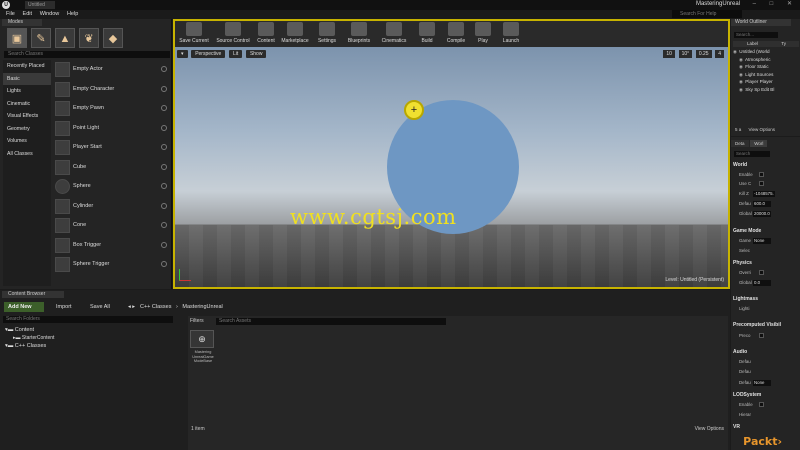  I want to click on help-search-input: Search For Help, so click(707, 14).